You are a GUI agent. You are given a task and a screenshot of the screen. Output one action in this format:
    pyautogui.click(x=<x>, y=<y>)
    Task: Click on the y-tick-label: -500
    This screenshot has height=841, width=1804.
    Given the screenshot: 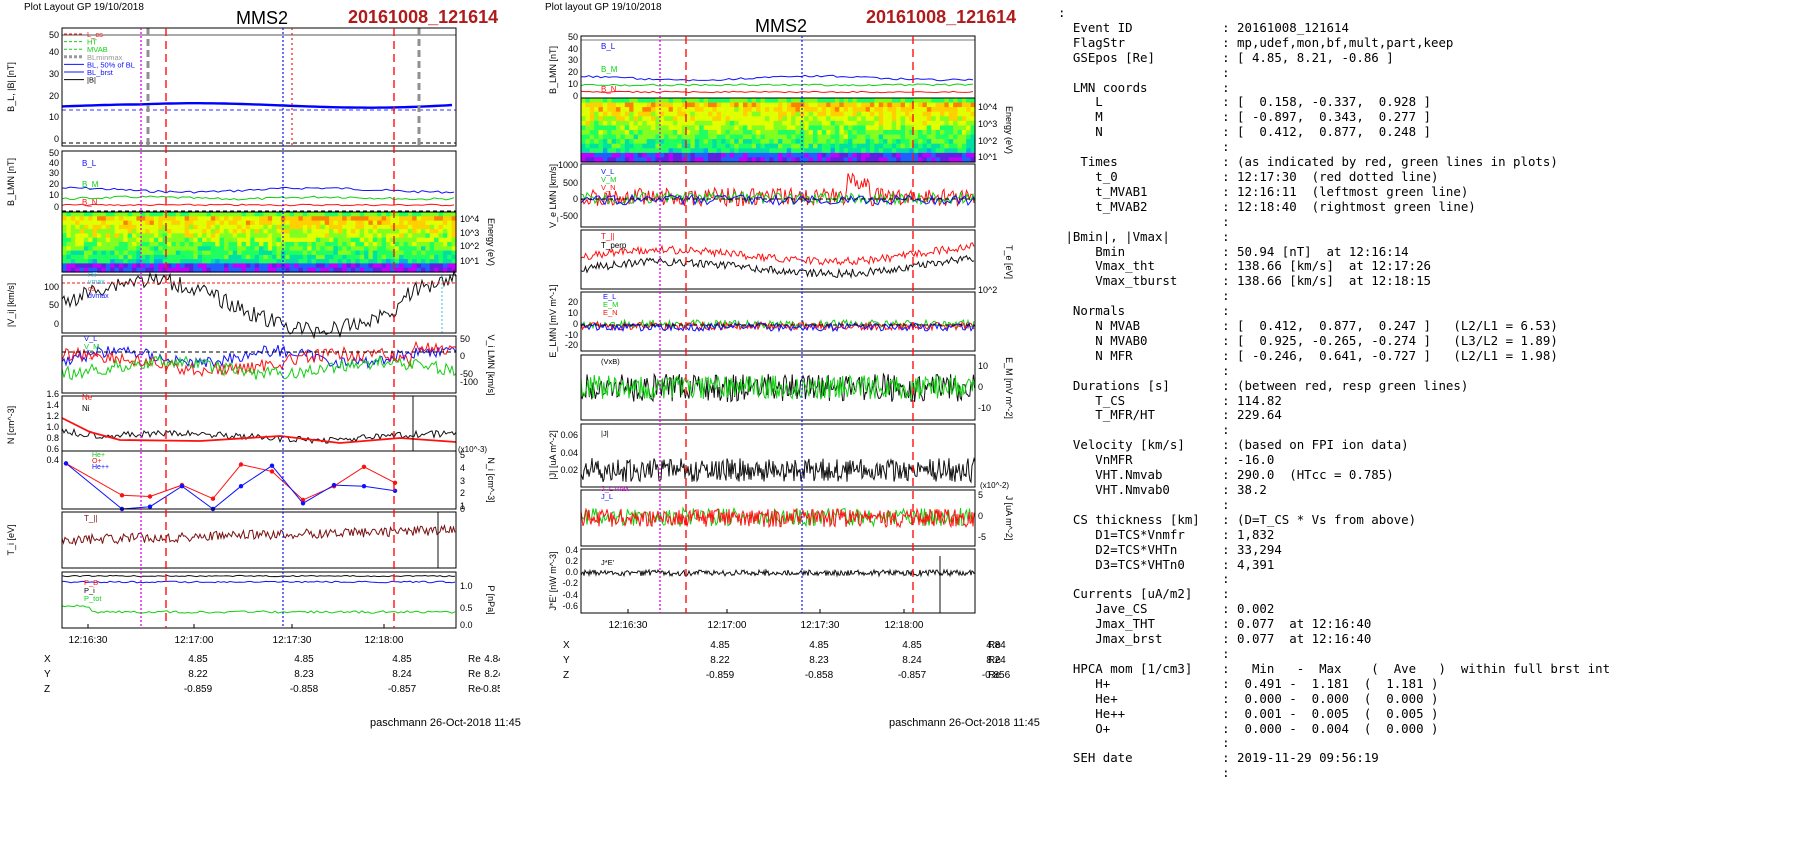 What is the action you would take?
    pyautogui.click(x=569, y=216)
    